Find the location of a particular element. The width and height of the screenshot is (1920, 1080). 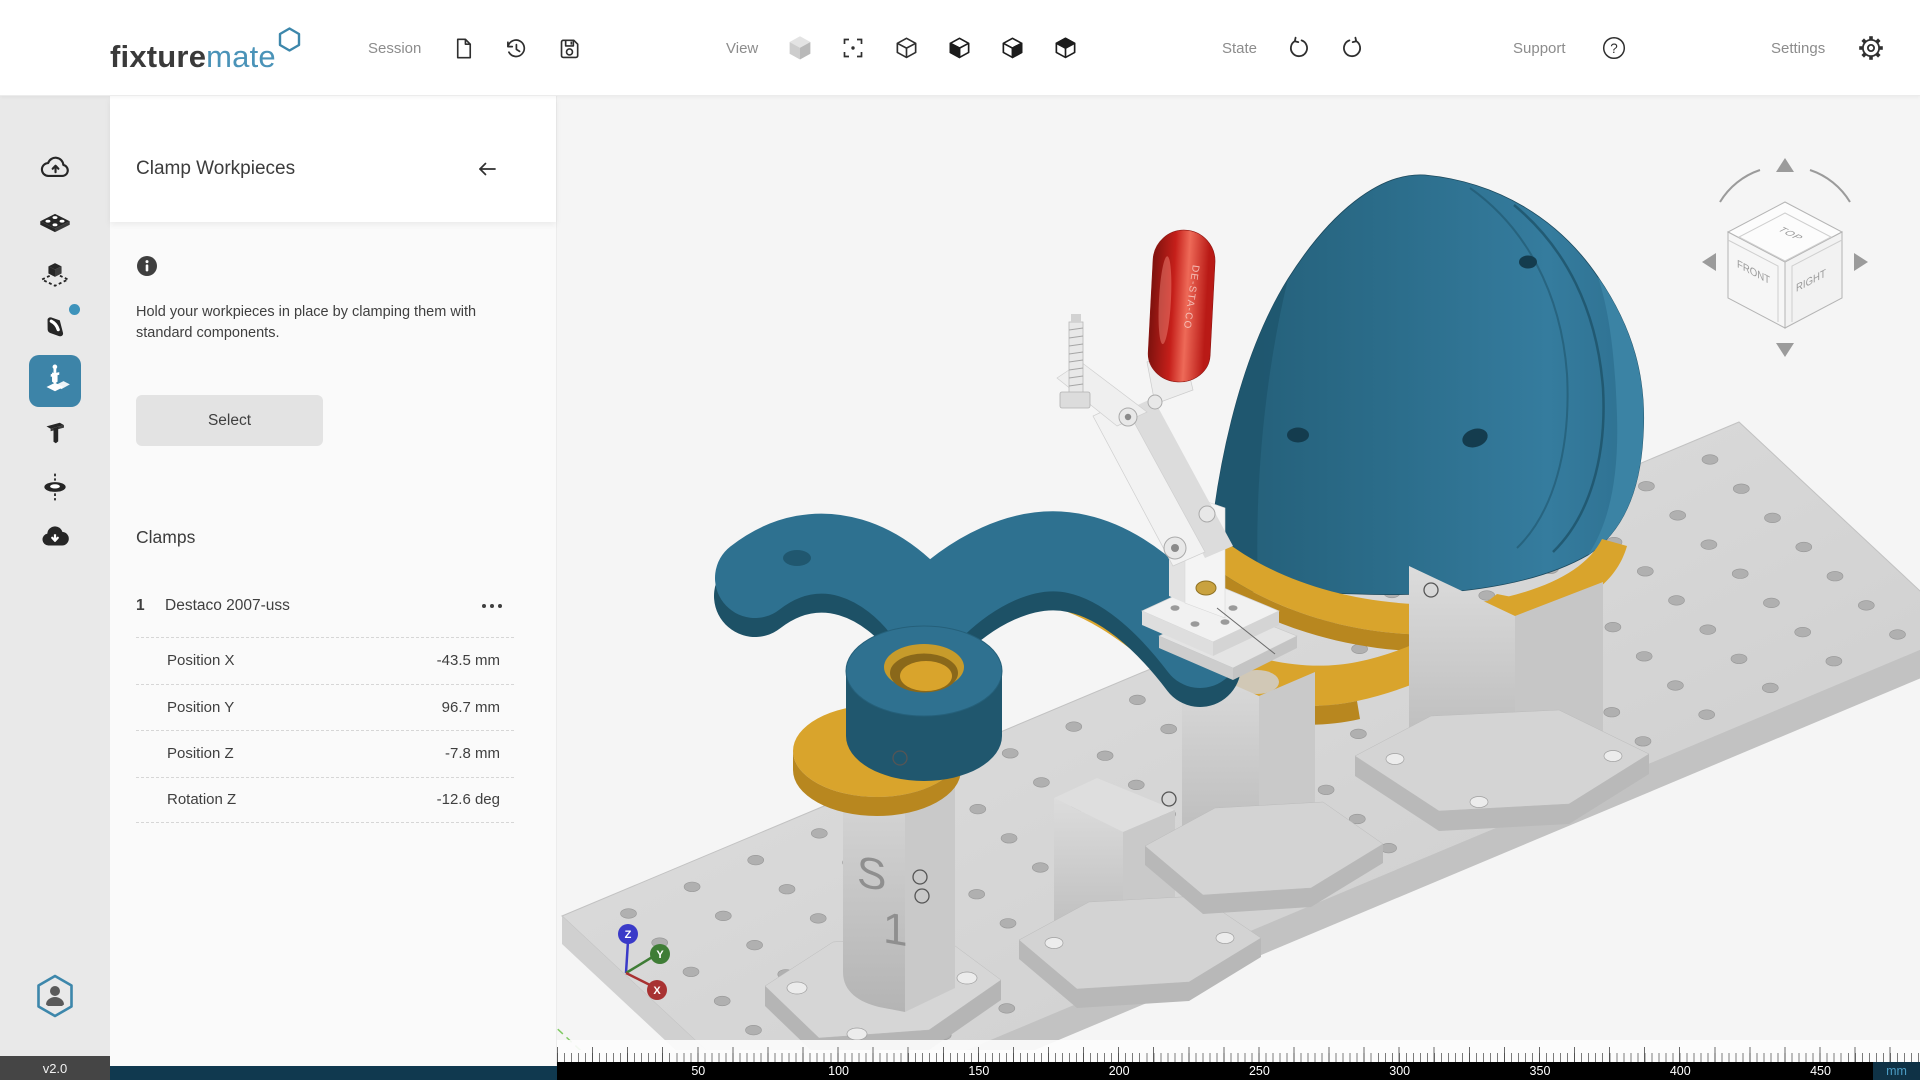

arrow-left-icon is located at coordinates (487, 169).